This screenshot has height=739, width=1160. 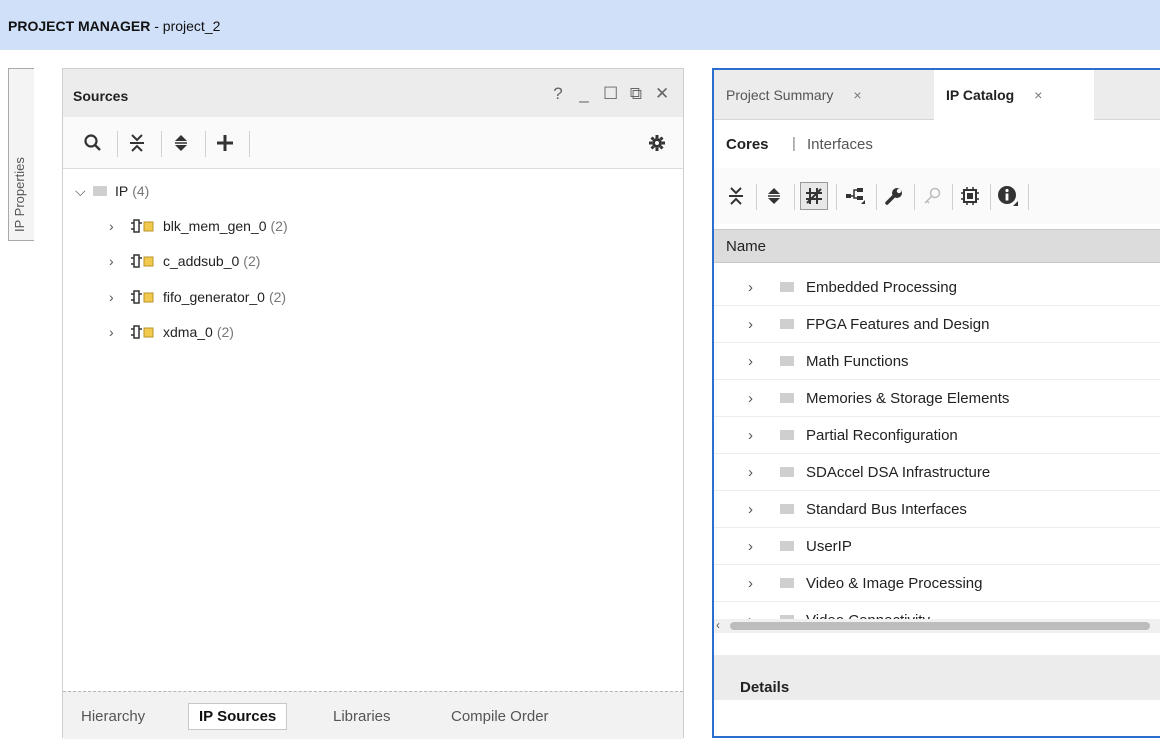 I want to click on details-section: Details, so click(x=937, y=677).